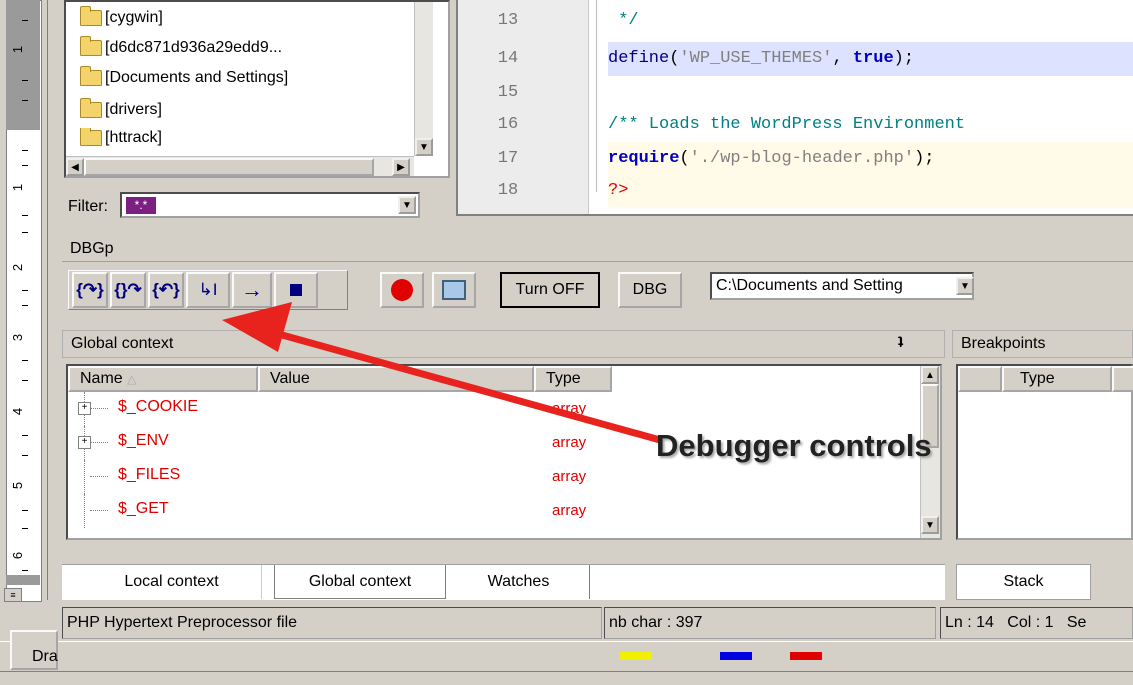 The height and width of the screenshot is (685, 1133). What do you see at coordinates (794, 445) in the screenshot?
I see `annotation-label: Debugger controls` at bounding box center [794, 445].